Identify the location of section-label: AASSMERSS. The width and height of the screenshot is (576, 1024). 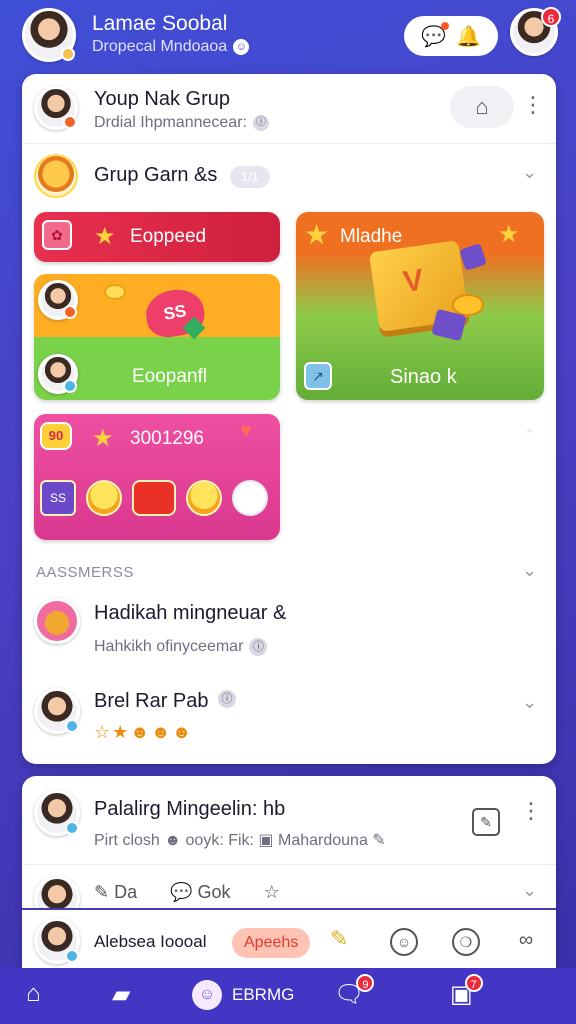
(85, 572).